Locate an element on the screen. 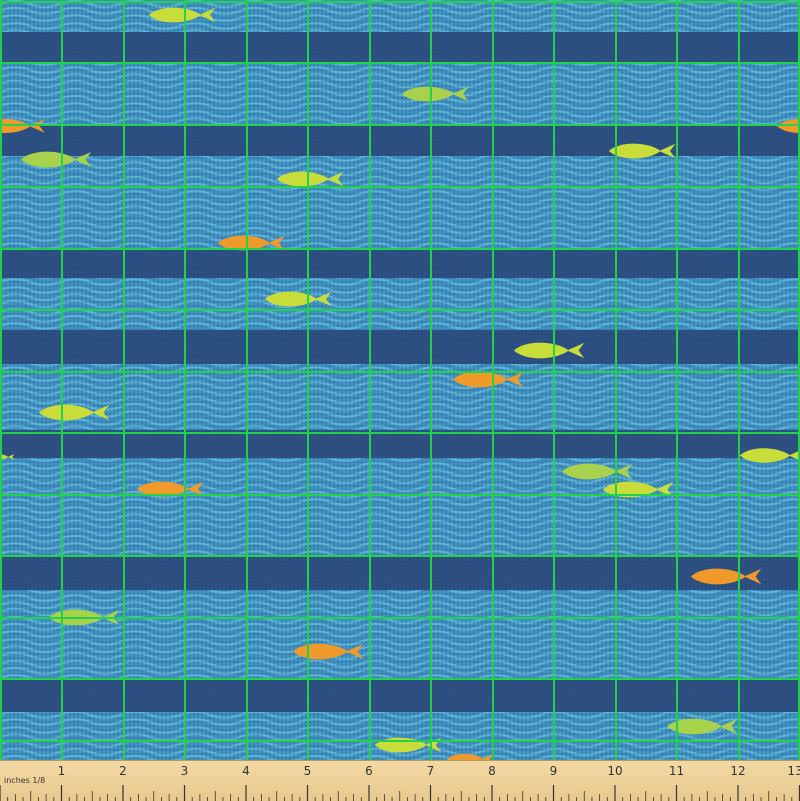  ruler-number: 11 is located at coordinates (676, 771).